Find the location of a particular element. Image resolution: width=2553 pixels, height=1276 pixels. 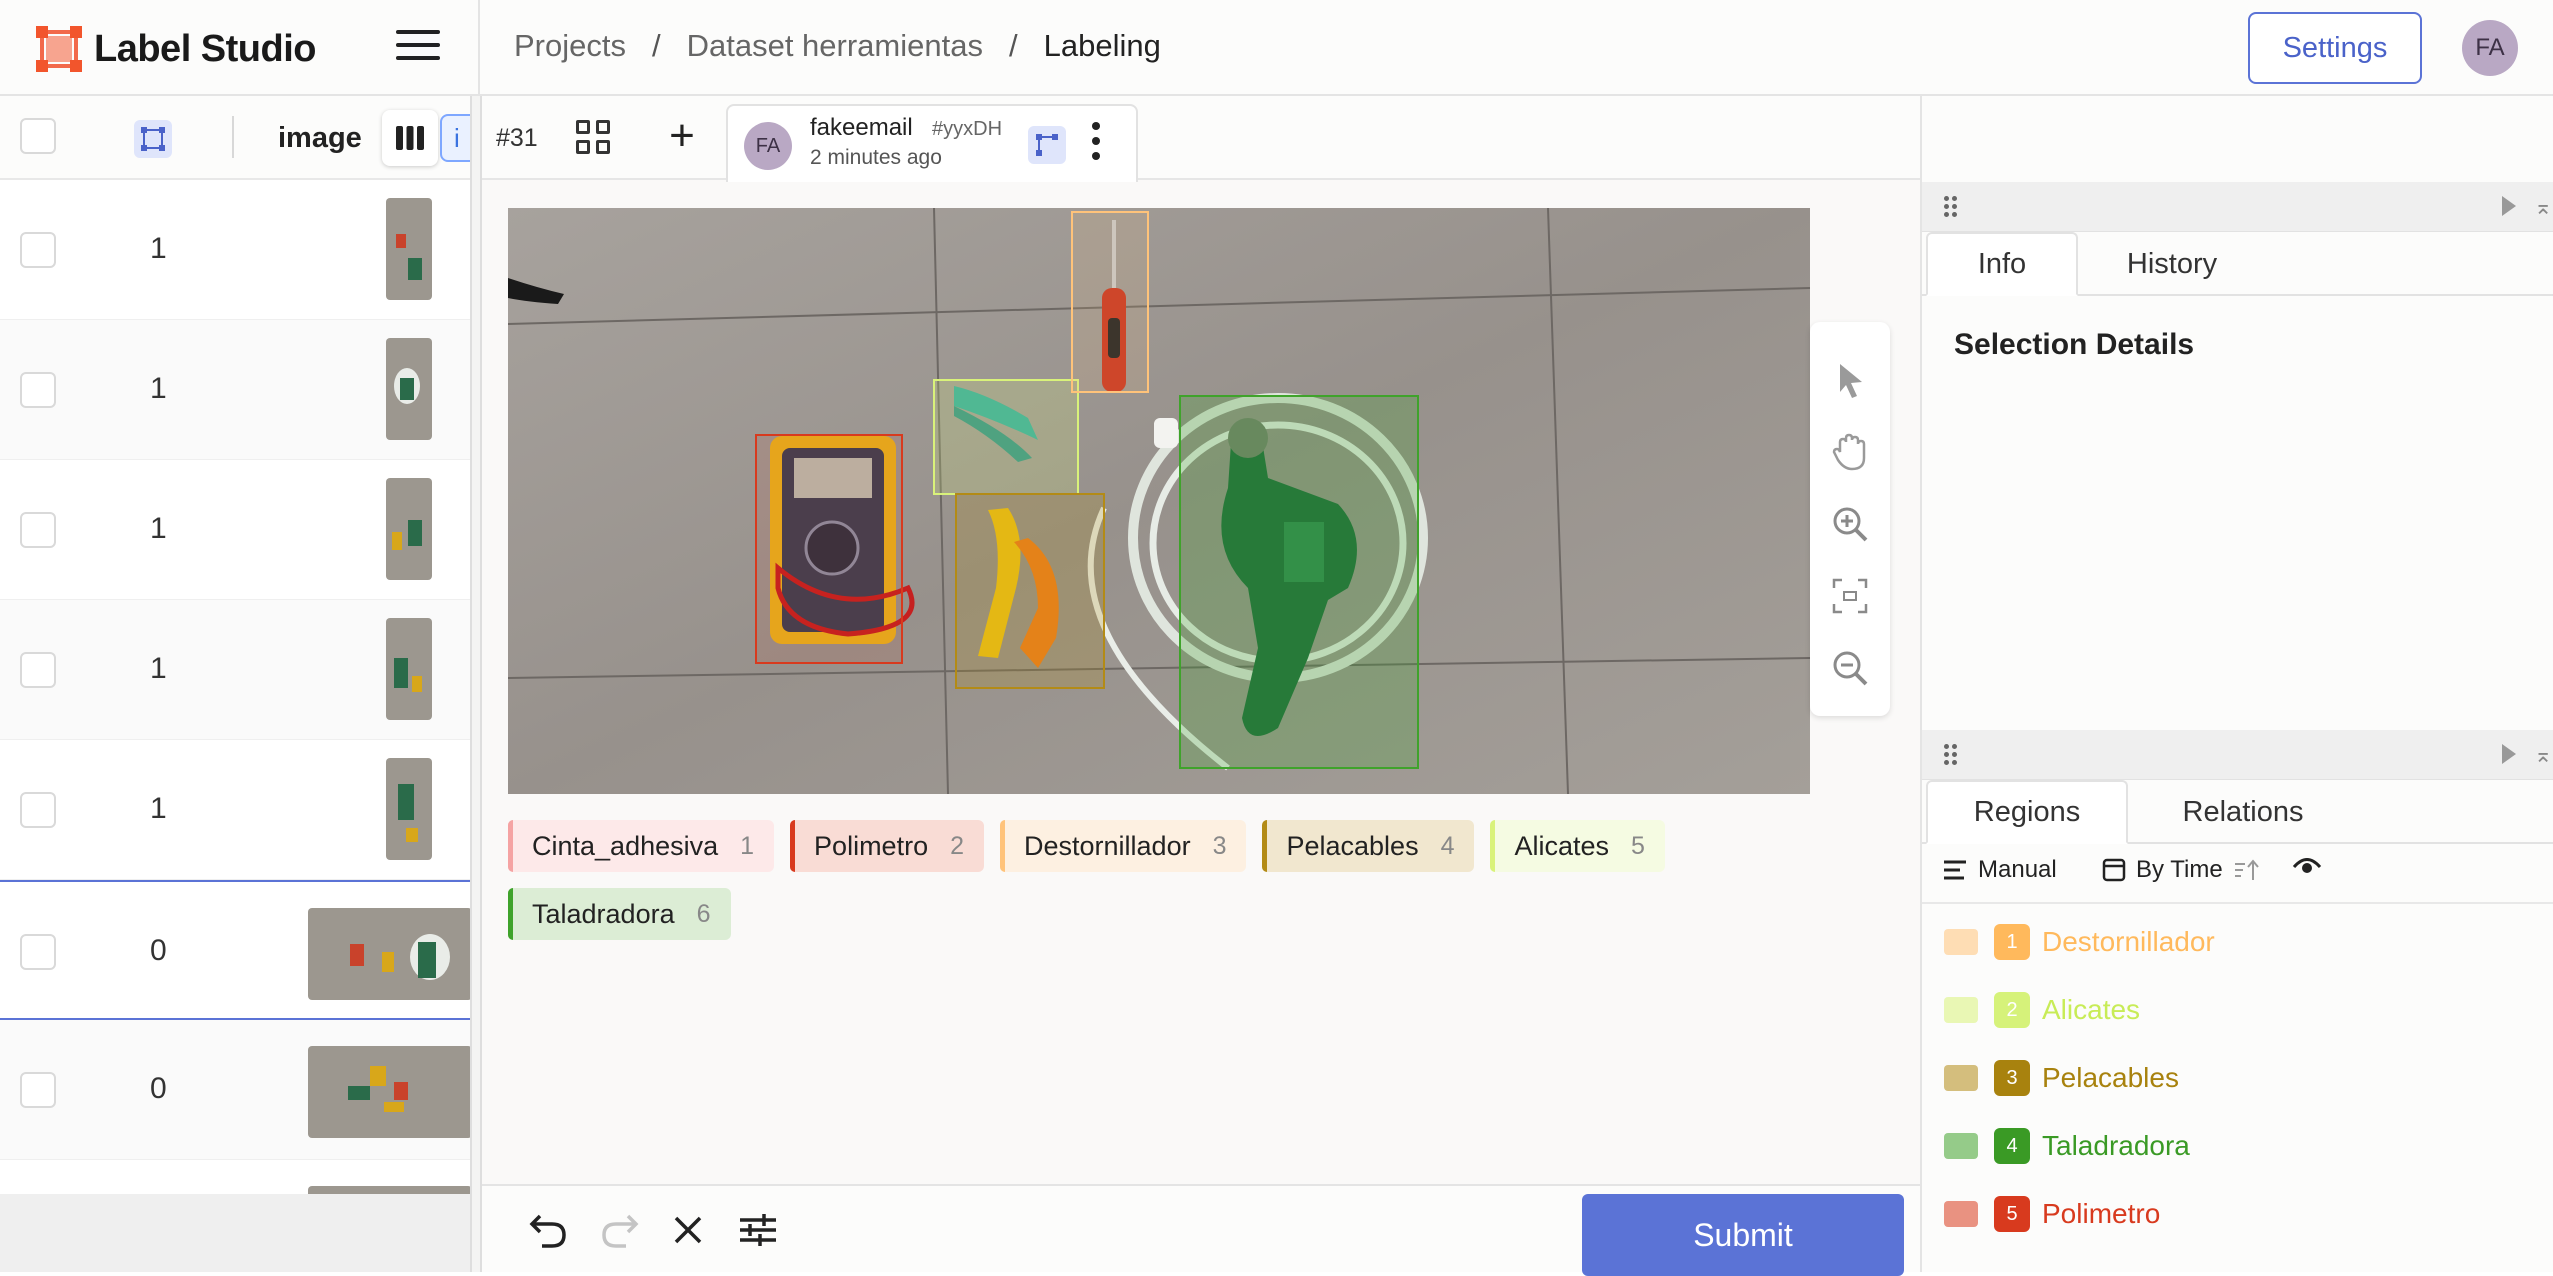

order-by-time-label: By Time is located at coordinates (2179, 869).